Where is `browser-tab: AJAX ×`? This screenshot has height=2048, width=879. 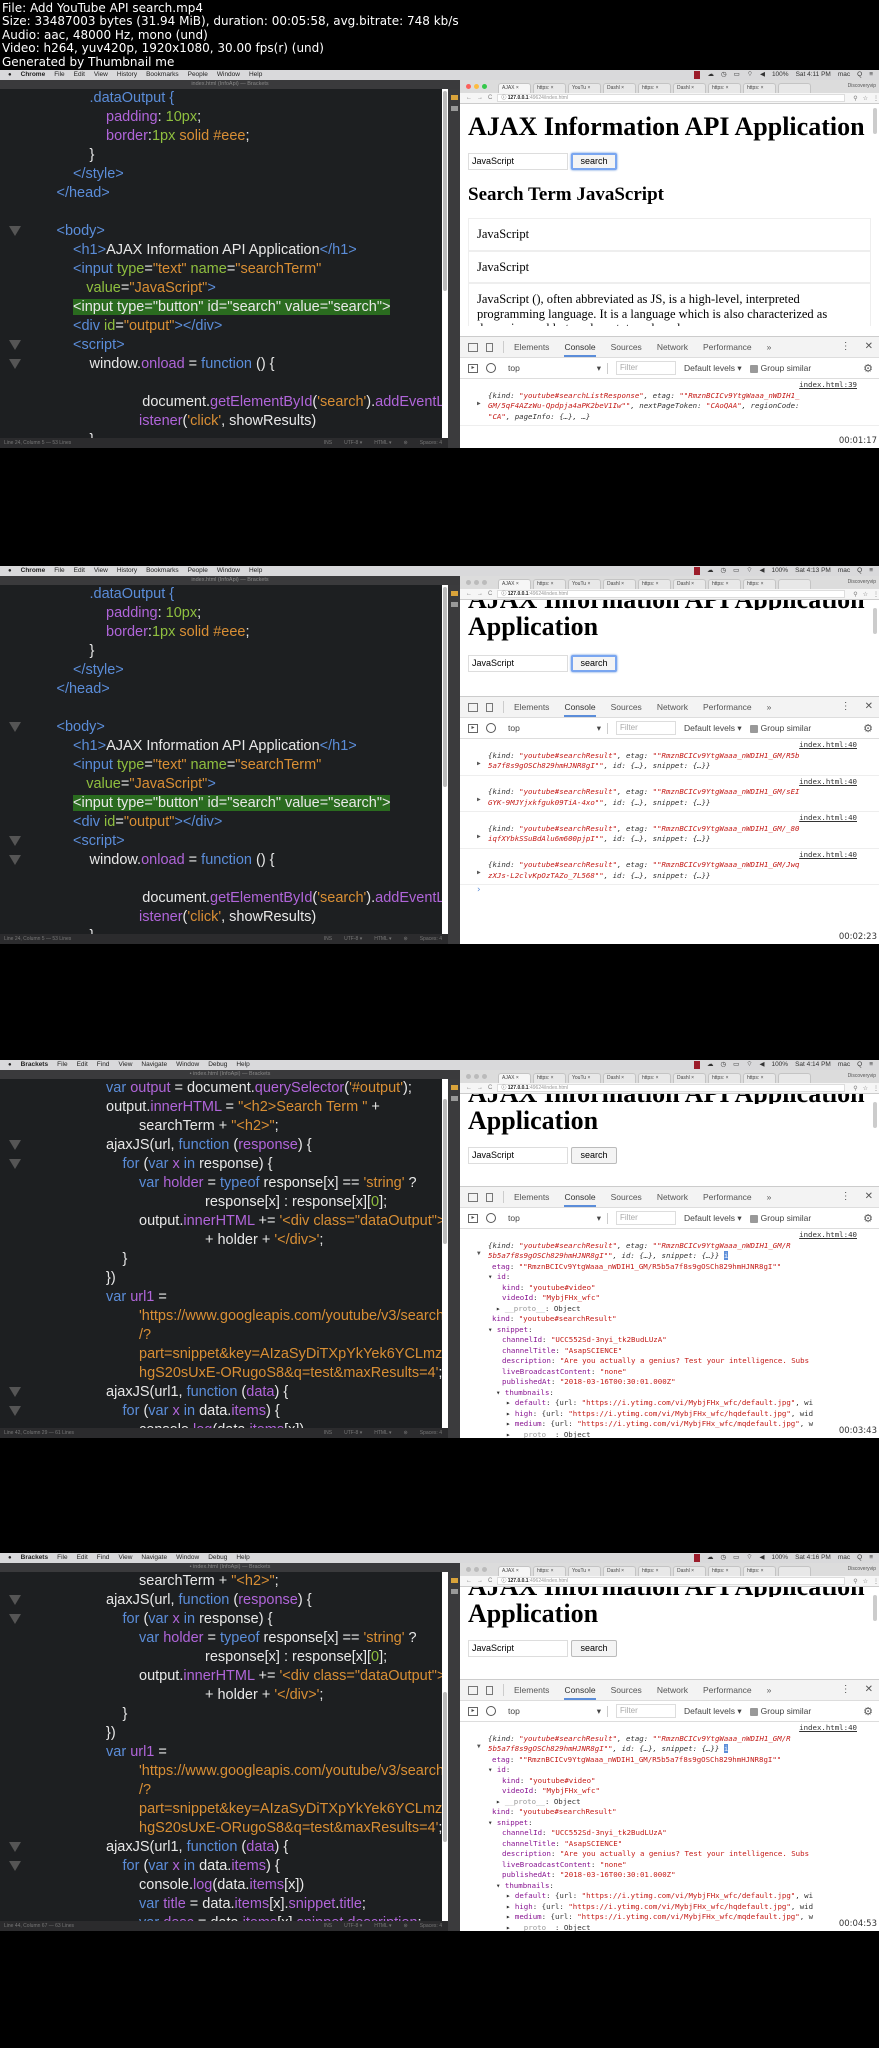 browser-tab: AJAX × is located at coordinates (514, 1078).